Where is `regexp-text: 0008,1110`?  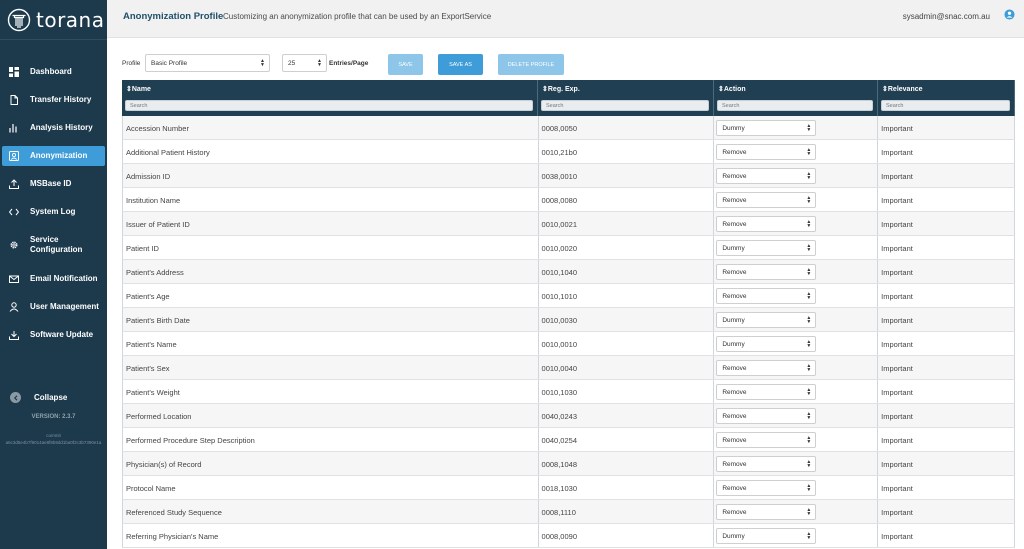
regexp-text: 0008,1110 is located at coordinates (558, 512).